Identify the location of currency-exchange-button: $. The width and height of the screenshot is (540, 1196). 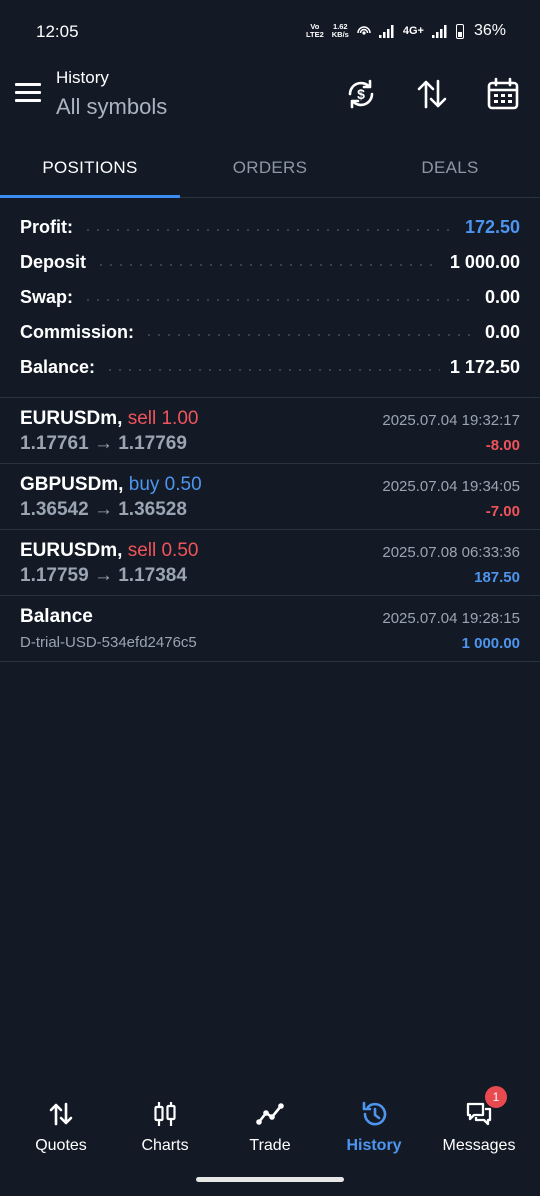
(361, 94).